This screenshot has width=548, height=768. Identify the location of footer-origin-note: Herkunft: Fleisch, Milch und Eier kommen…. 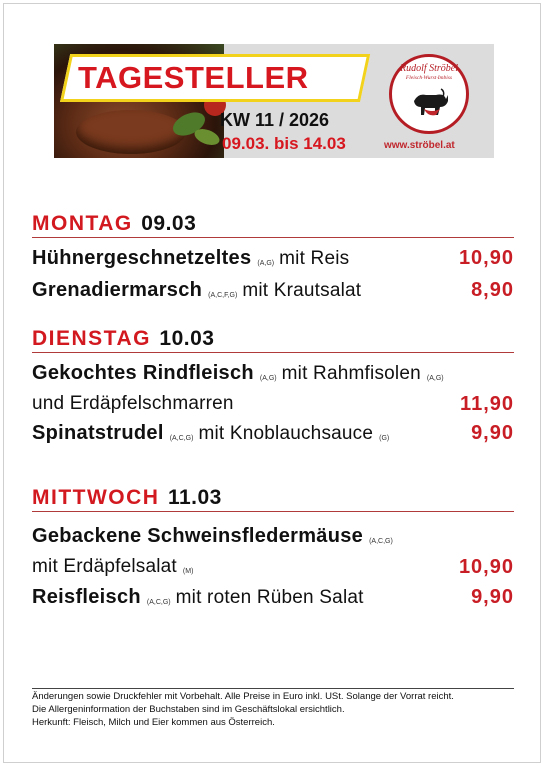
(153, 722).